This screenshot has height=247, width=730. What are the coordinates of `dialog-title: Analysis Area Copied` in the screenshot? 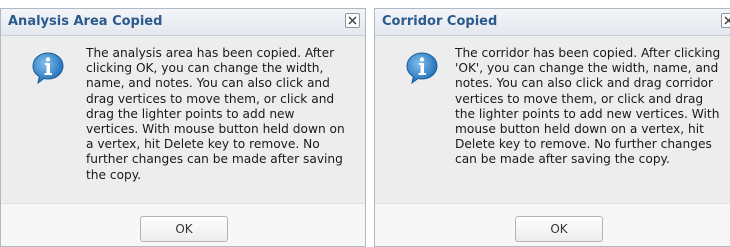 It's located at (85, 21).